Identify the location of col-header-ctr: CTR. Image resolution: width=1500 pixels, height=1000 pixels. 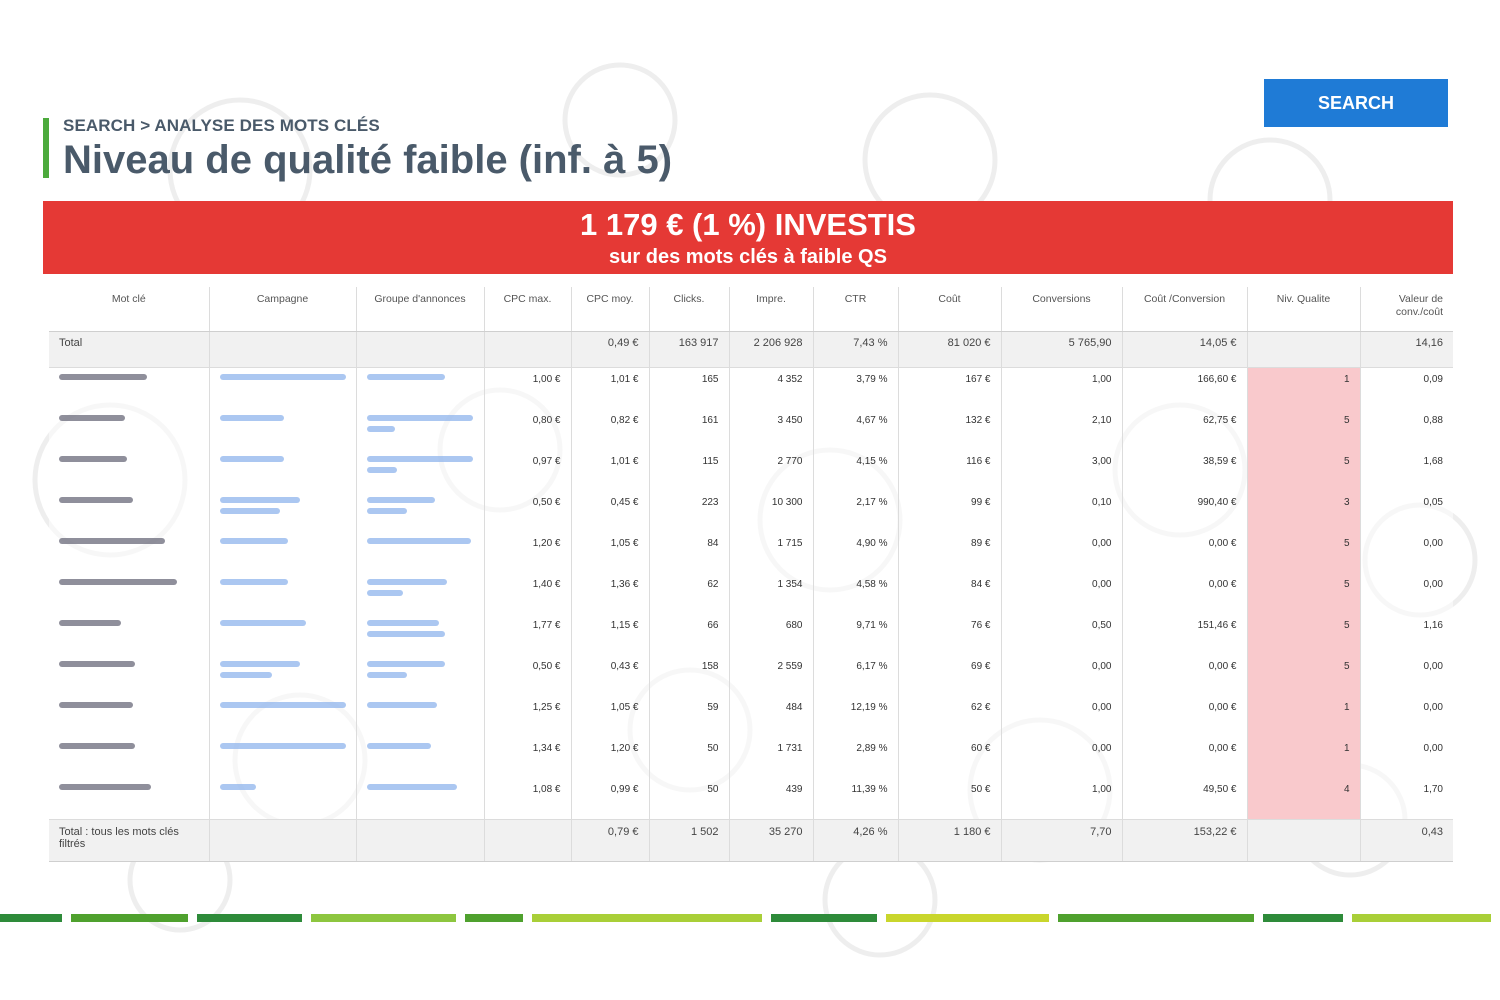
(856, 309).